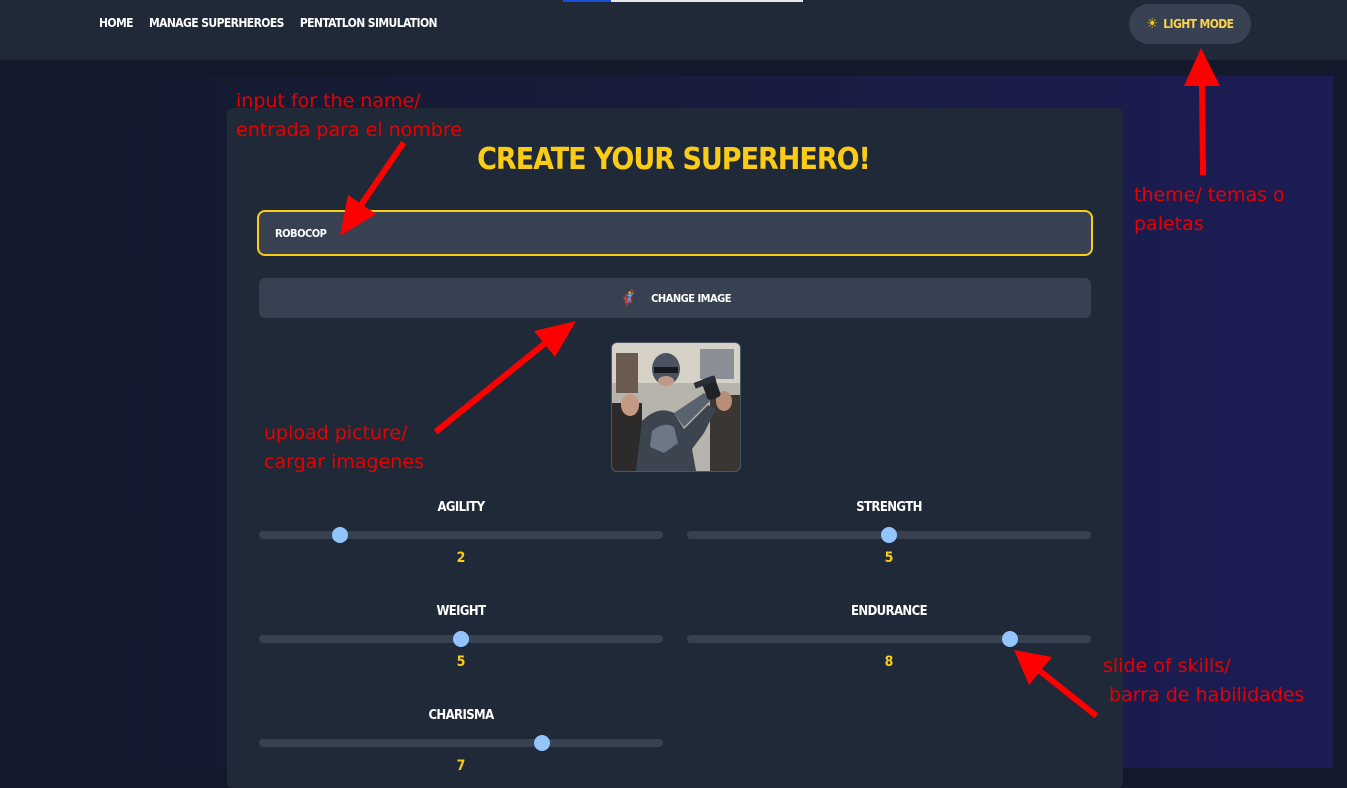 The image size is (1347, 788). I want to click on skill-label: STRENGTH, so click(889, 507).